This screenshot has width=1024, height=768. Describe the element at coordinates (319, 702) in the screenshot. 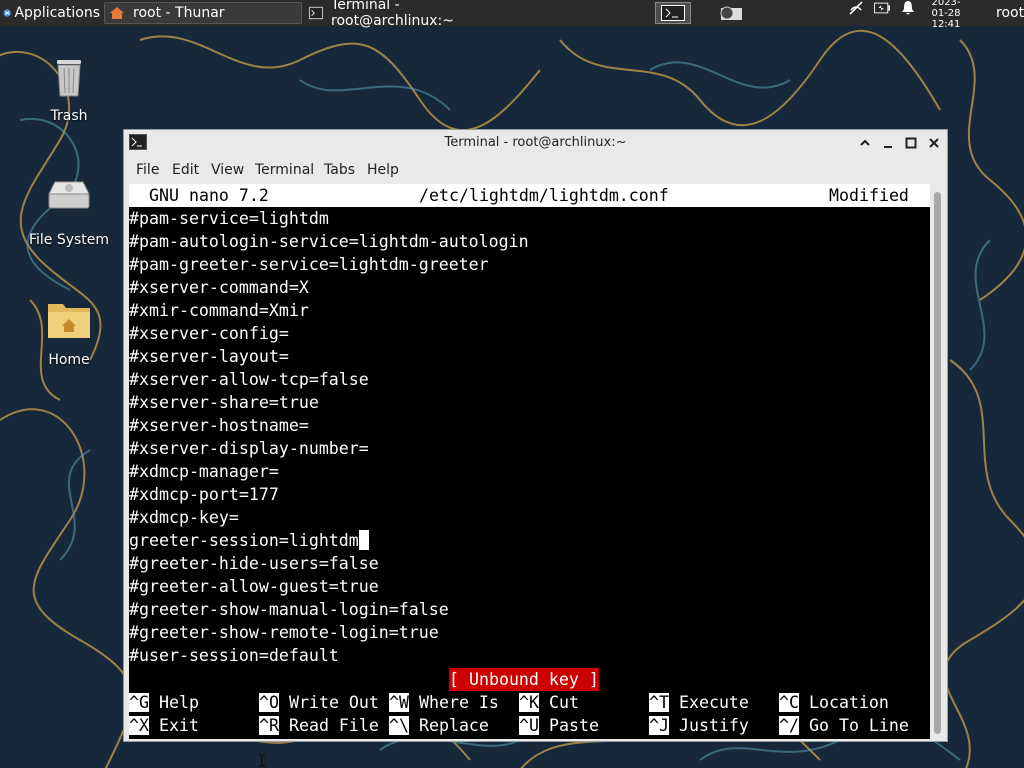

I see `shortcut-write-out: ^O Write Out` at that location.